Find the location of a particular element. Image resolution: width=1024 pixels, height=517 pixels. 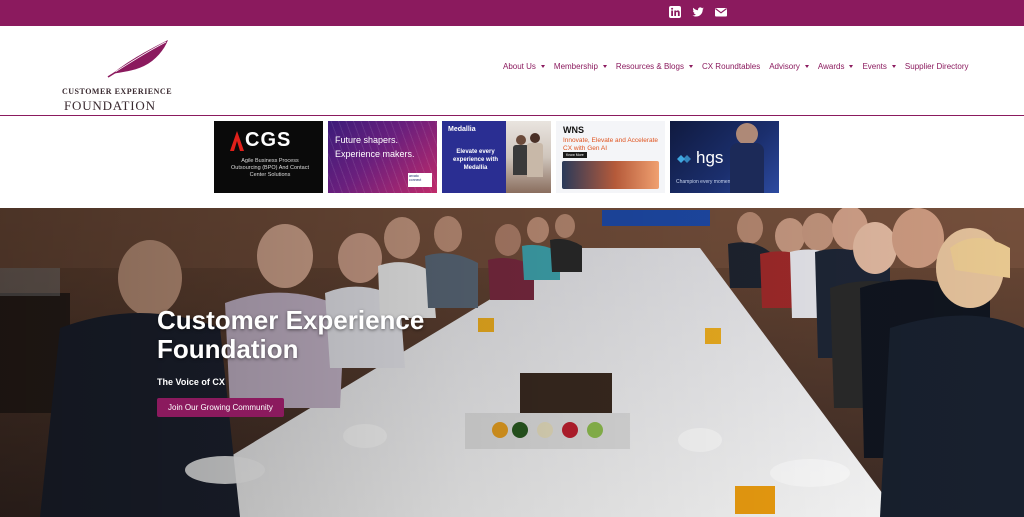

arvato-logo: arvato connect is located at coordinates (420, 180).